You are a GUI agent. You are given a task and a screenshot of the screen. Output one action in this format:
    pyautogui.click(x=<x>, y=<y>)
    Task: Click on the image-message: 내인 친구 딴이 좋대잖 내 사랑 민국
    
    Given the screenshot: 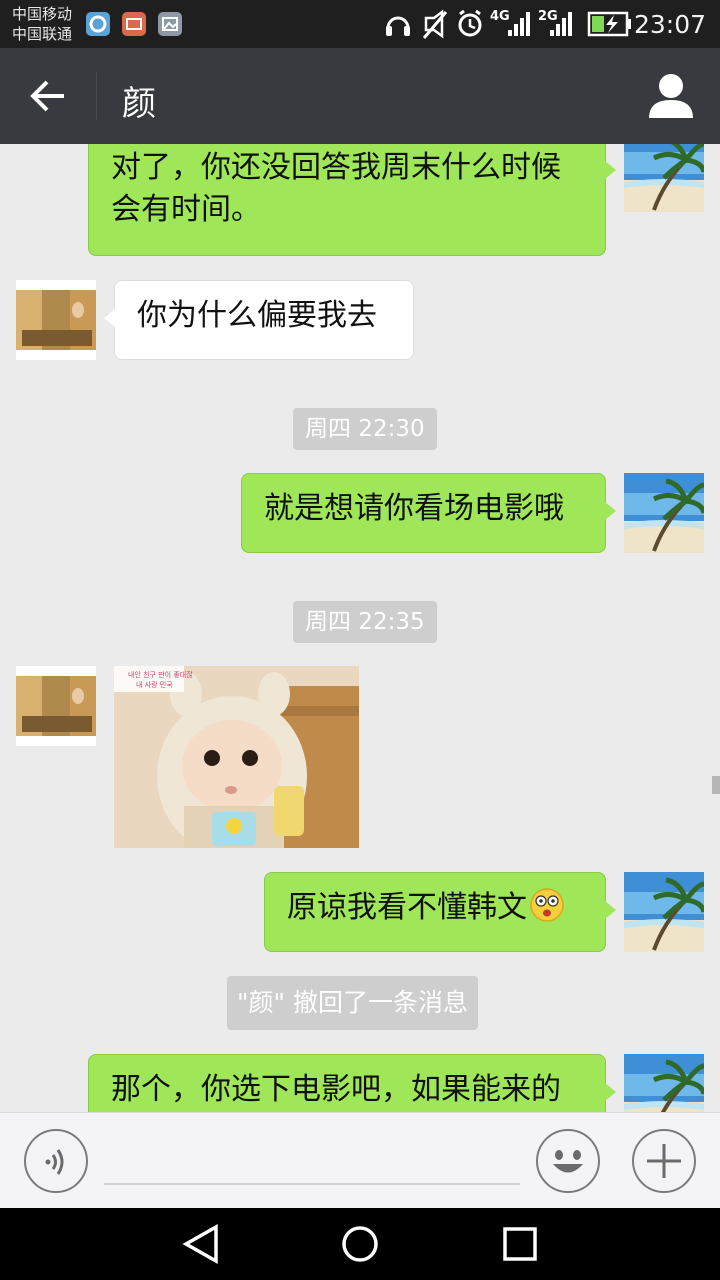 What is the action you would take?
    pyautogui.click(x=236, y=761)
    